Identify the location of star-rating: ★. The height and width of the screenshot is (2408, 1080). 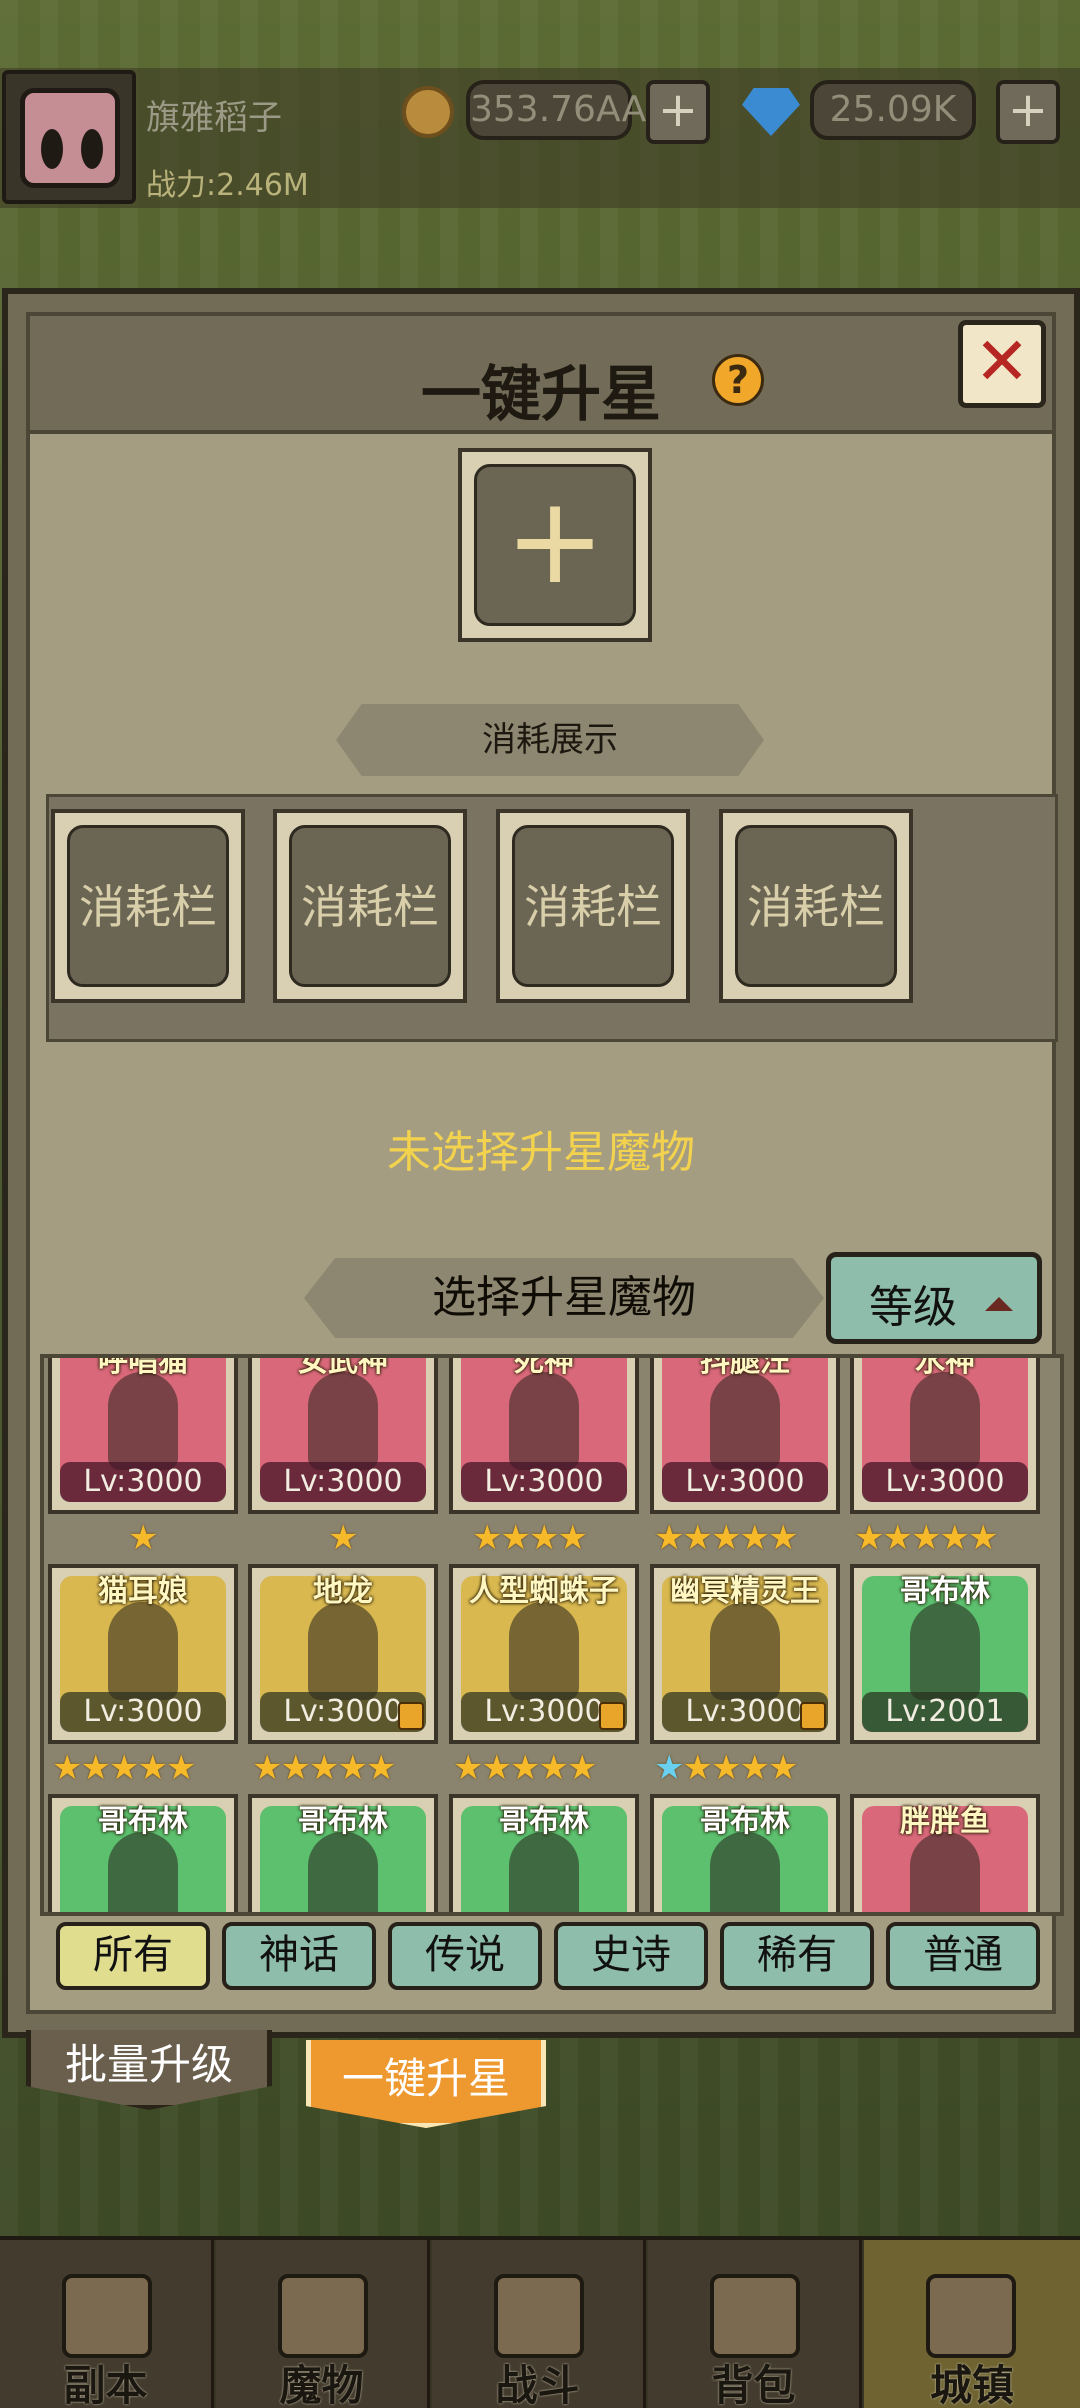
(143, 1538).